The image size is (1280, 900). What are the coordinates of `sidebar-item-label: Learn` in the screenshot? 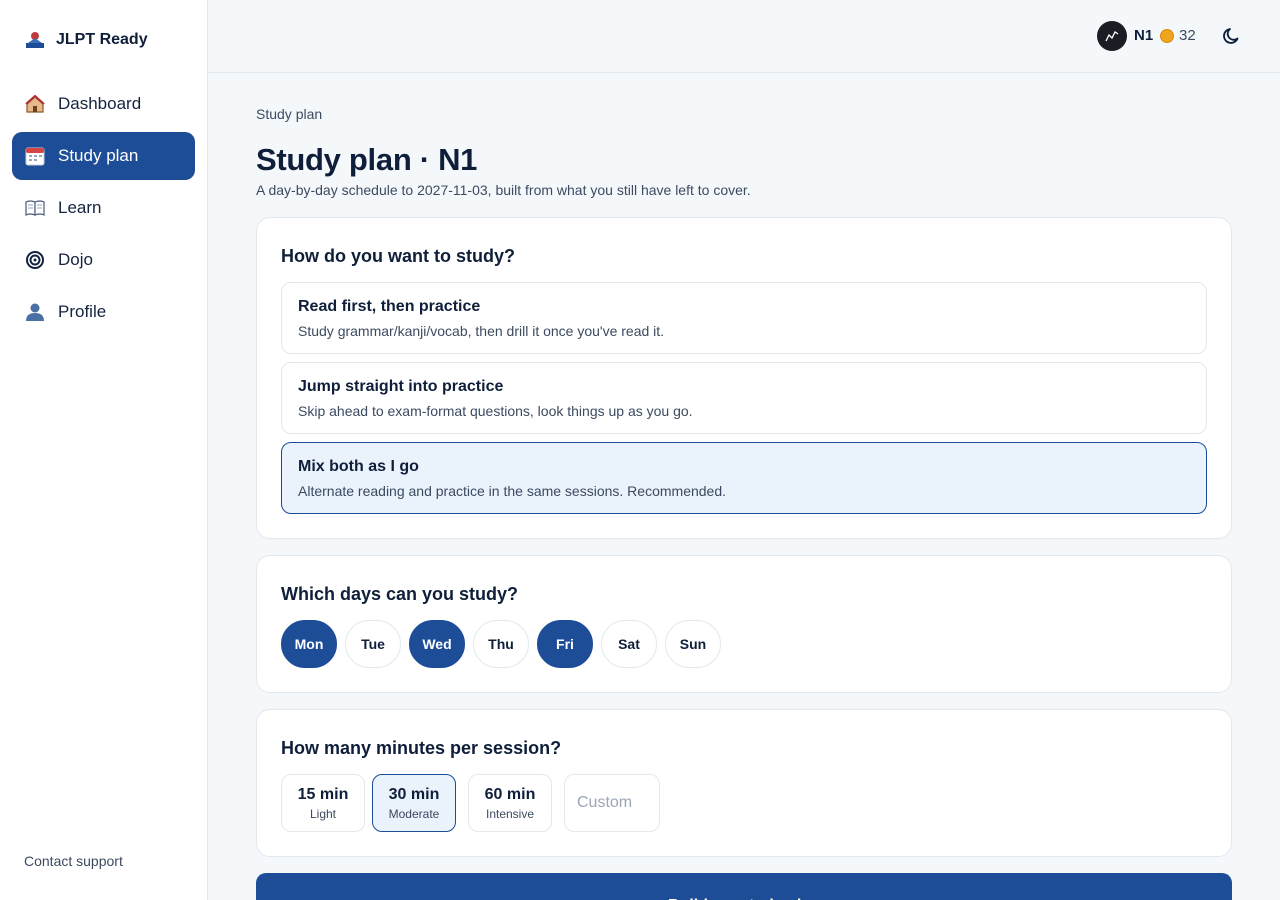 It's located at (80, 207).